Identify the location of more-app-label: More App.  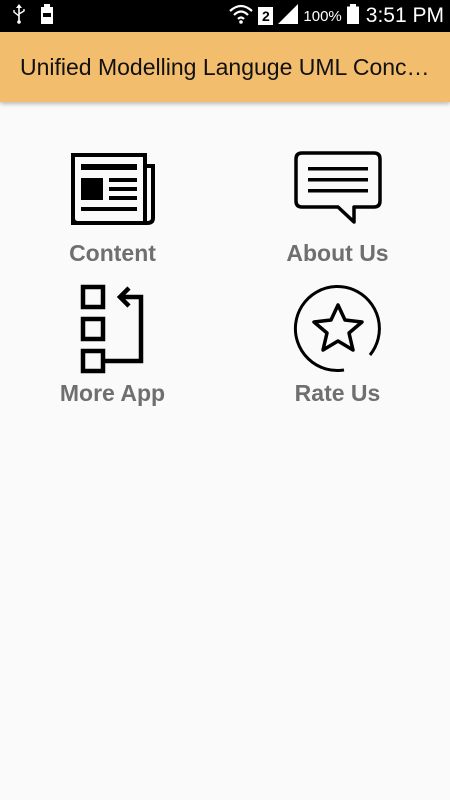
(112, 393).